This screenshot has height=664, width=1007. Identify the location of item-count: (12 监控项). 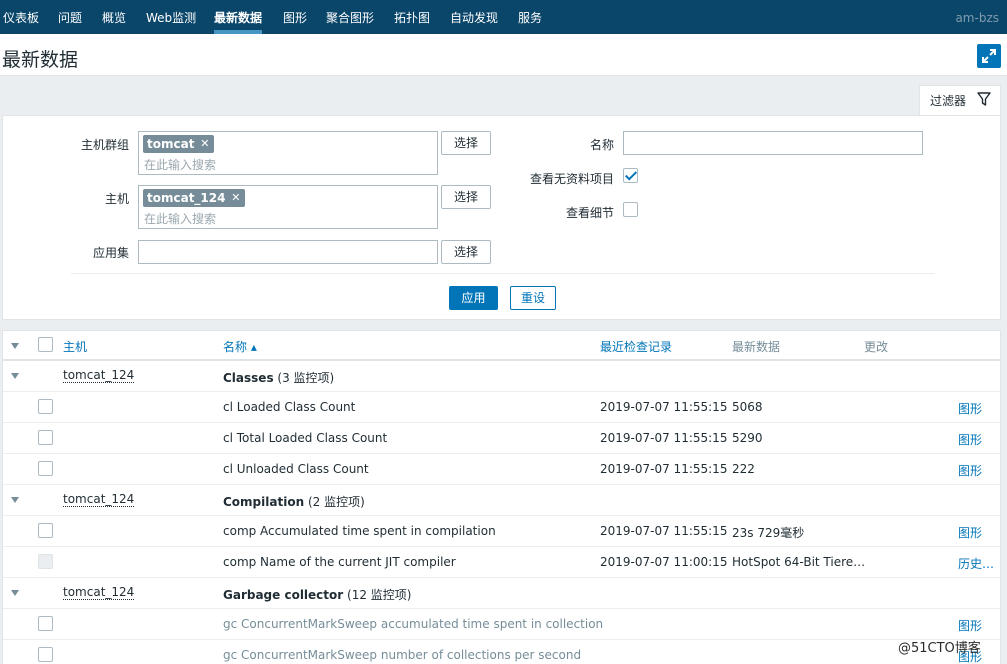
(379, 595).